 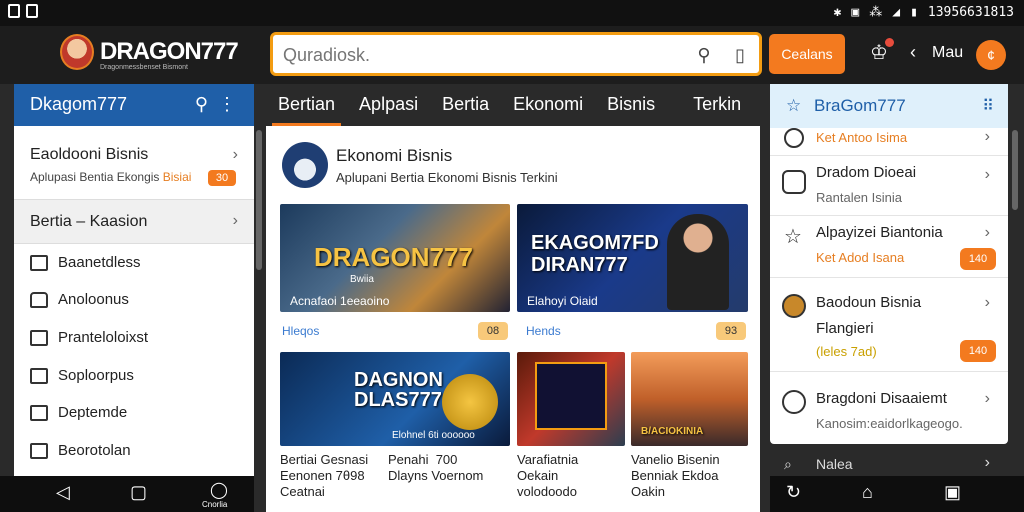 What do you see at coordinates (867, 492) in the screenshot?
I see `home-nav-icon: ⌂` at bounding box center [867, 492].